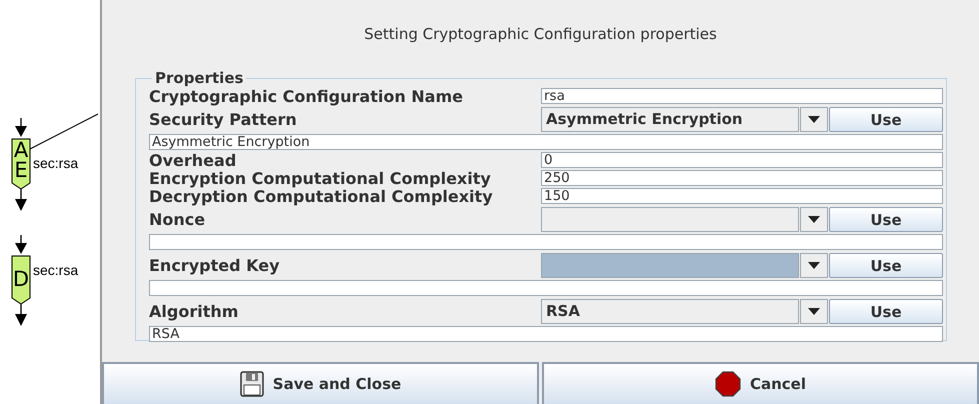  Describe the element at coordinates (177, 219) in the screenshot. I see `field-label: Nonce` at that location.